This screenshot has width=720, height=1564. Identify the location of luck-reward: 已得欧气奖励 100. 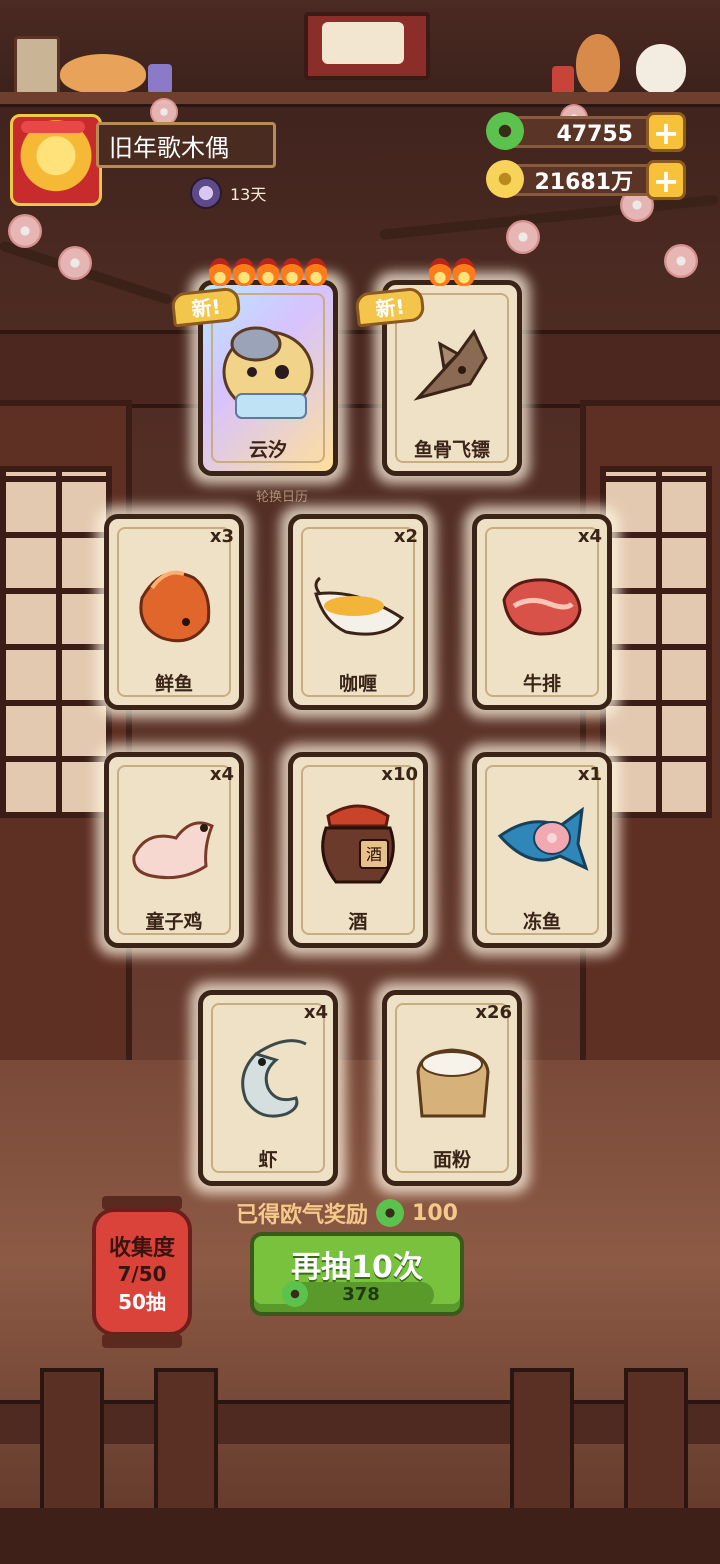
(347, 1213).